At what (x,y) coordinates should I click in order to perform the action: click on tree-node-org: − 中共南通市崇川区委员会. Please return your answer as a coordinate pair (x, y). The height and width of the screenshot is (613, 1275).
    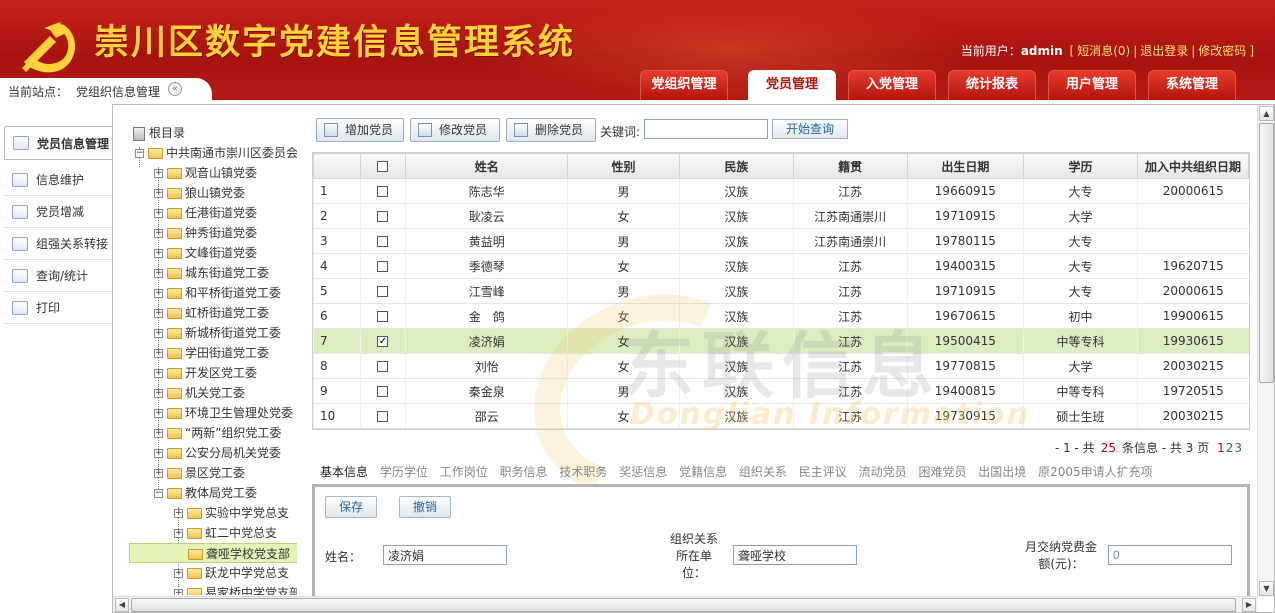
    Looking at the image, I should click on (216, 153).